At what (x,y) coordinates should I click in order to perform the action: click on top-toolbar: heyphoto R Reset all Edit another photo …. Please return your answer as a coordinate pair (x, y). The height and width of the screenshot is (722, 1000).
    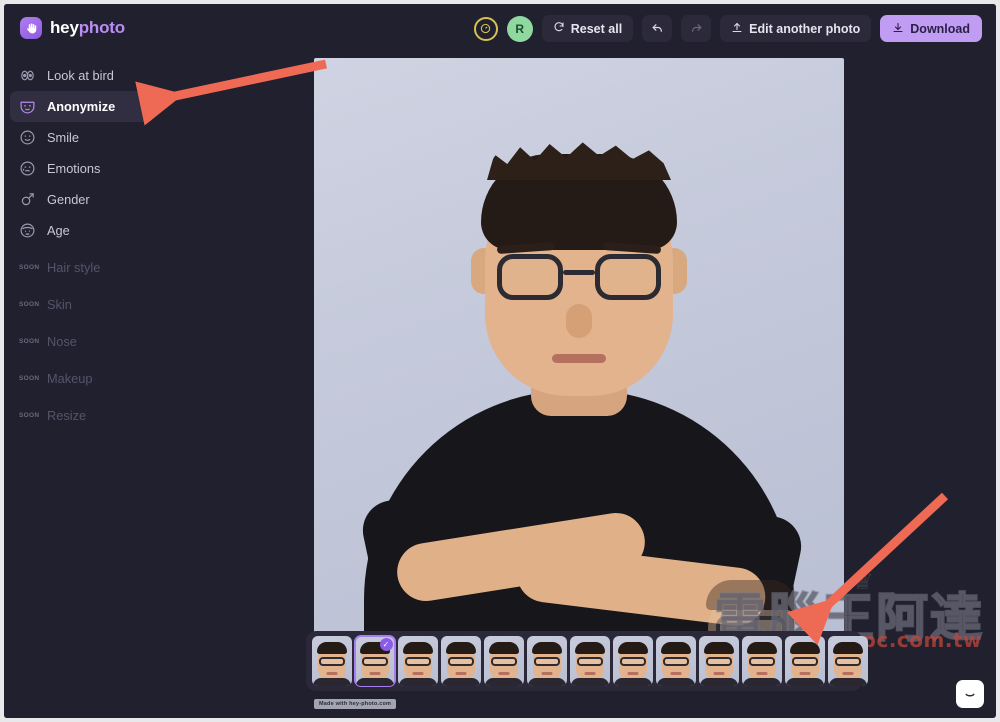
    Looking at the image, I should click on (500, 28).